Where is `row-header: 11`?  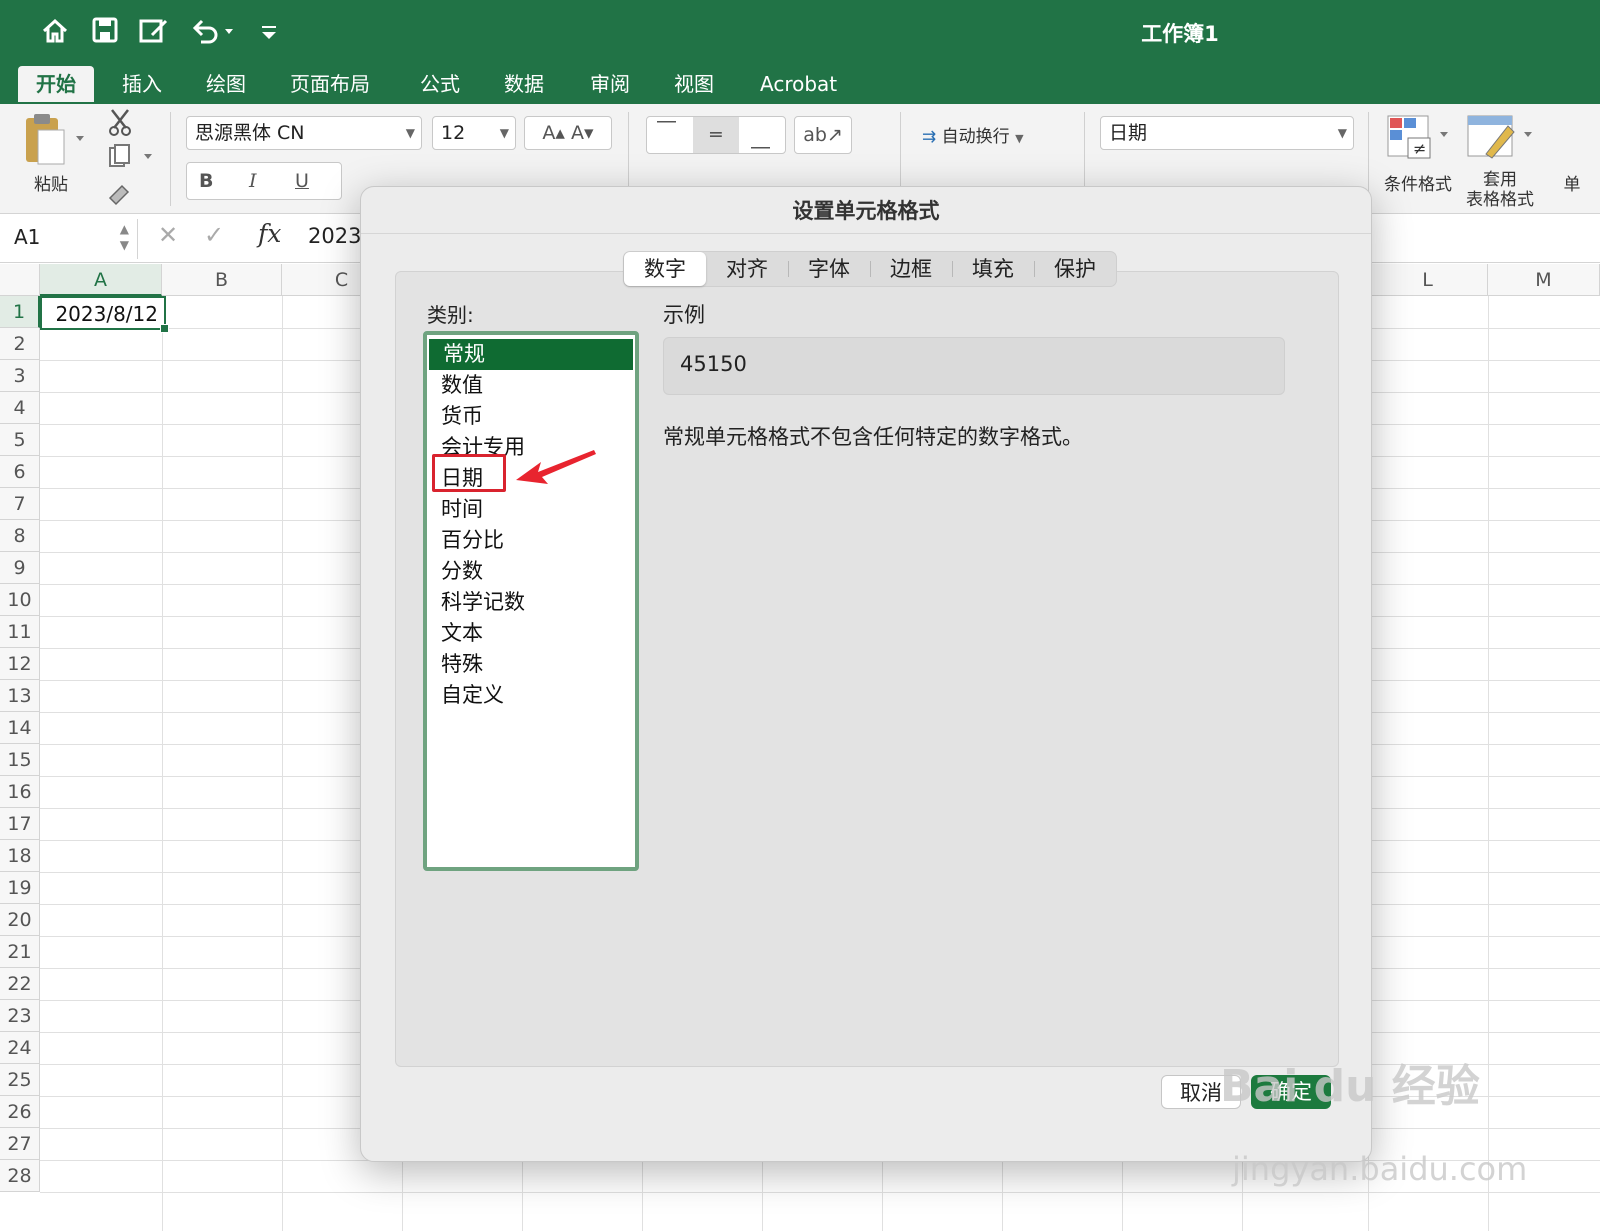 row-header: 11 is located at coordinates (20, 632).